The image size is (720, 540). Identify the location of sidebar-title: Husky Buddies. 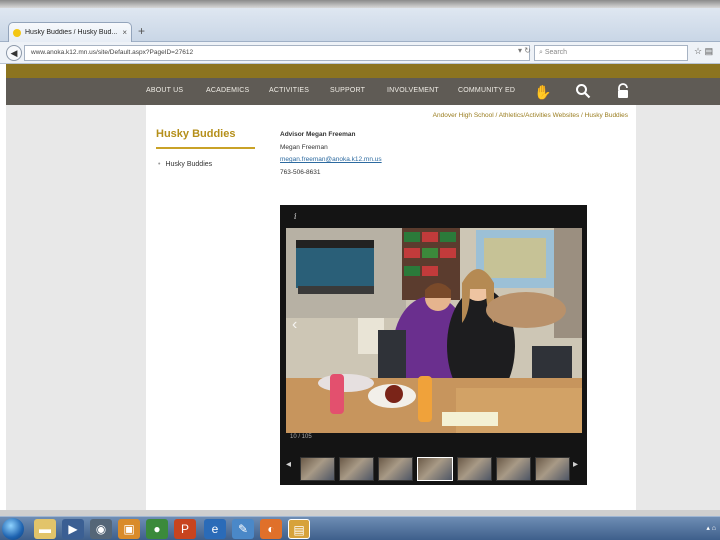
(196, 134).